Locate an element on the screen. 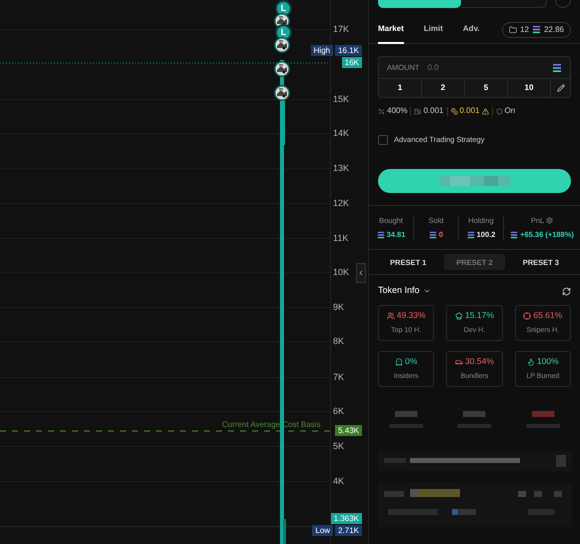 This screenshot has height=544, width=580. blurred-text is located at coordinates (475, 181).